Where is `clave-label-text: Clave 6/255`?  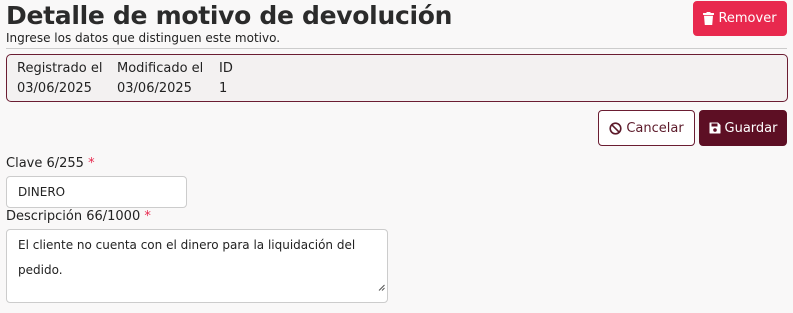
clave-label-text: Clave 6/255 is located at coordinates (45, 163).